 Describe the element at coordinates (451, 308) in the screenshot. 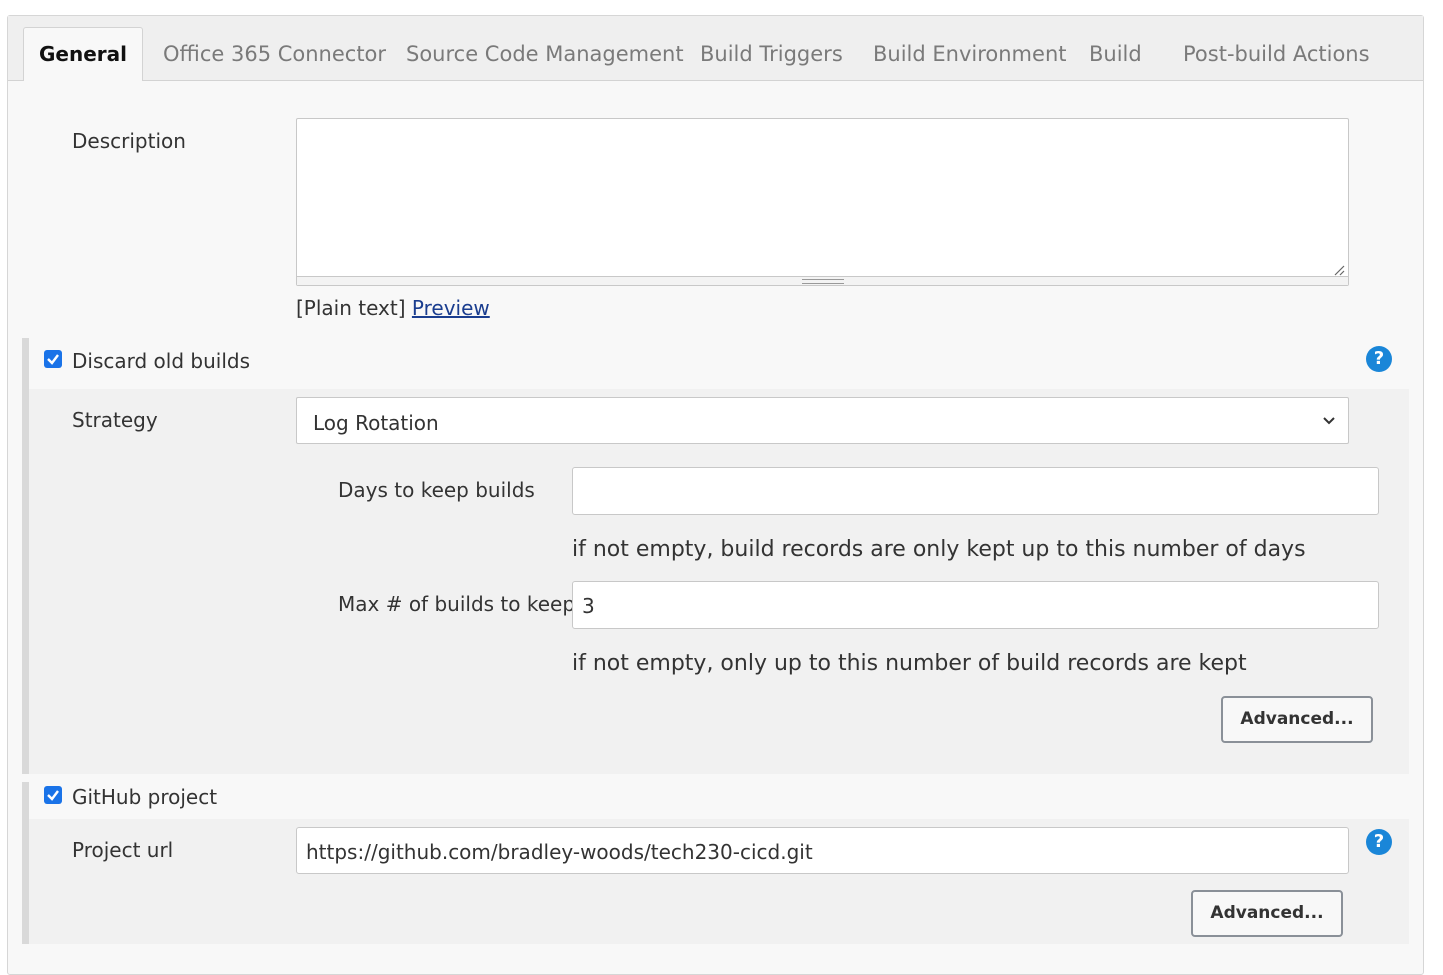

I see `preview-link: Preview` at that location.